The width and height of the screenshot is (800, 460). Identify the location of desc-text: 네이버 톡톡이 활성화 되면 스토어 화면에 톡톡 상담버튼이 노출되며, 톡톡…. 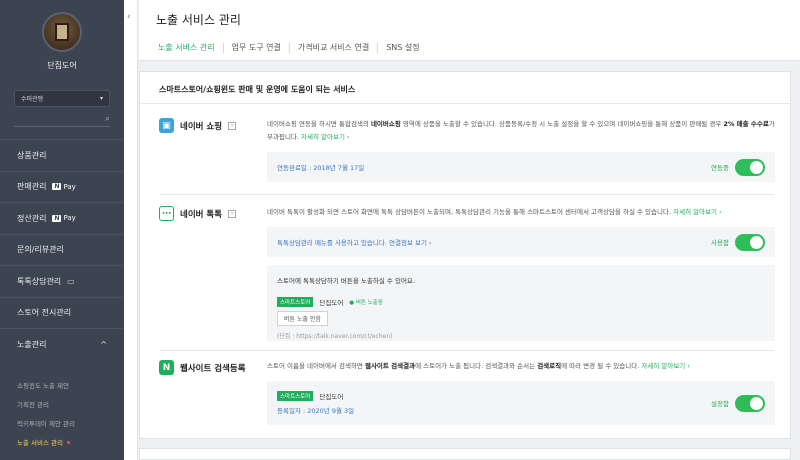
(470, 212).